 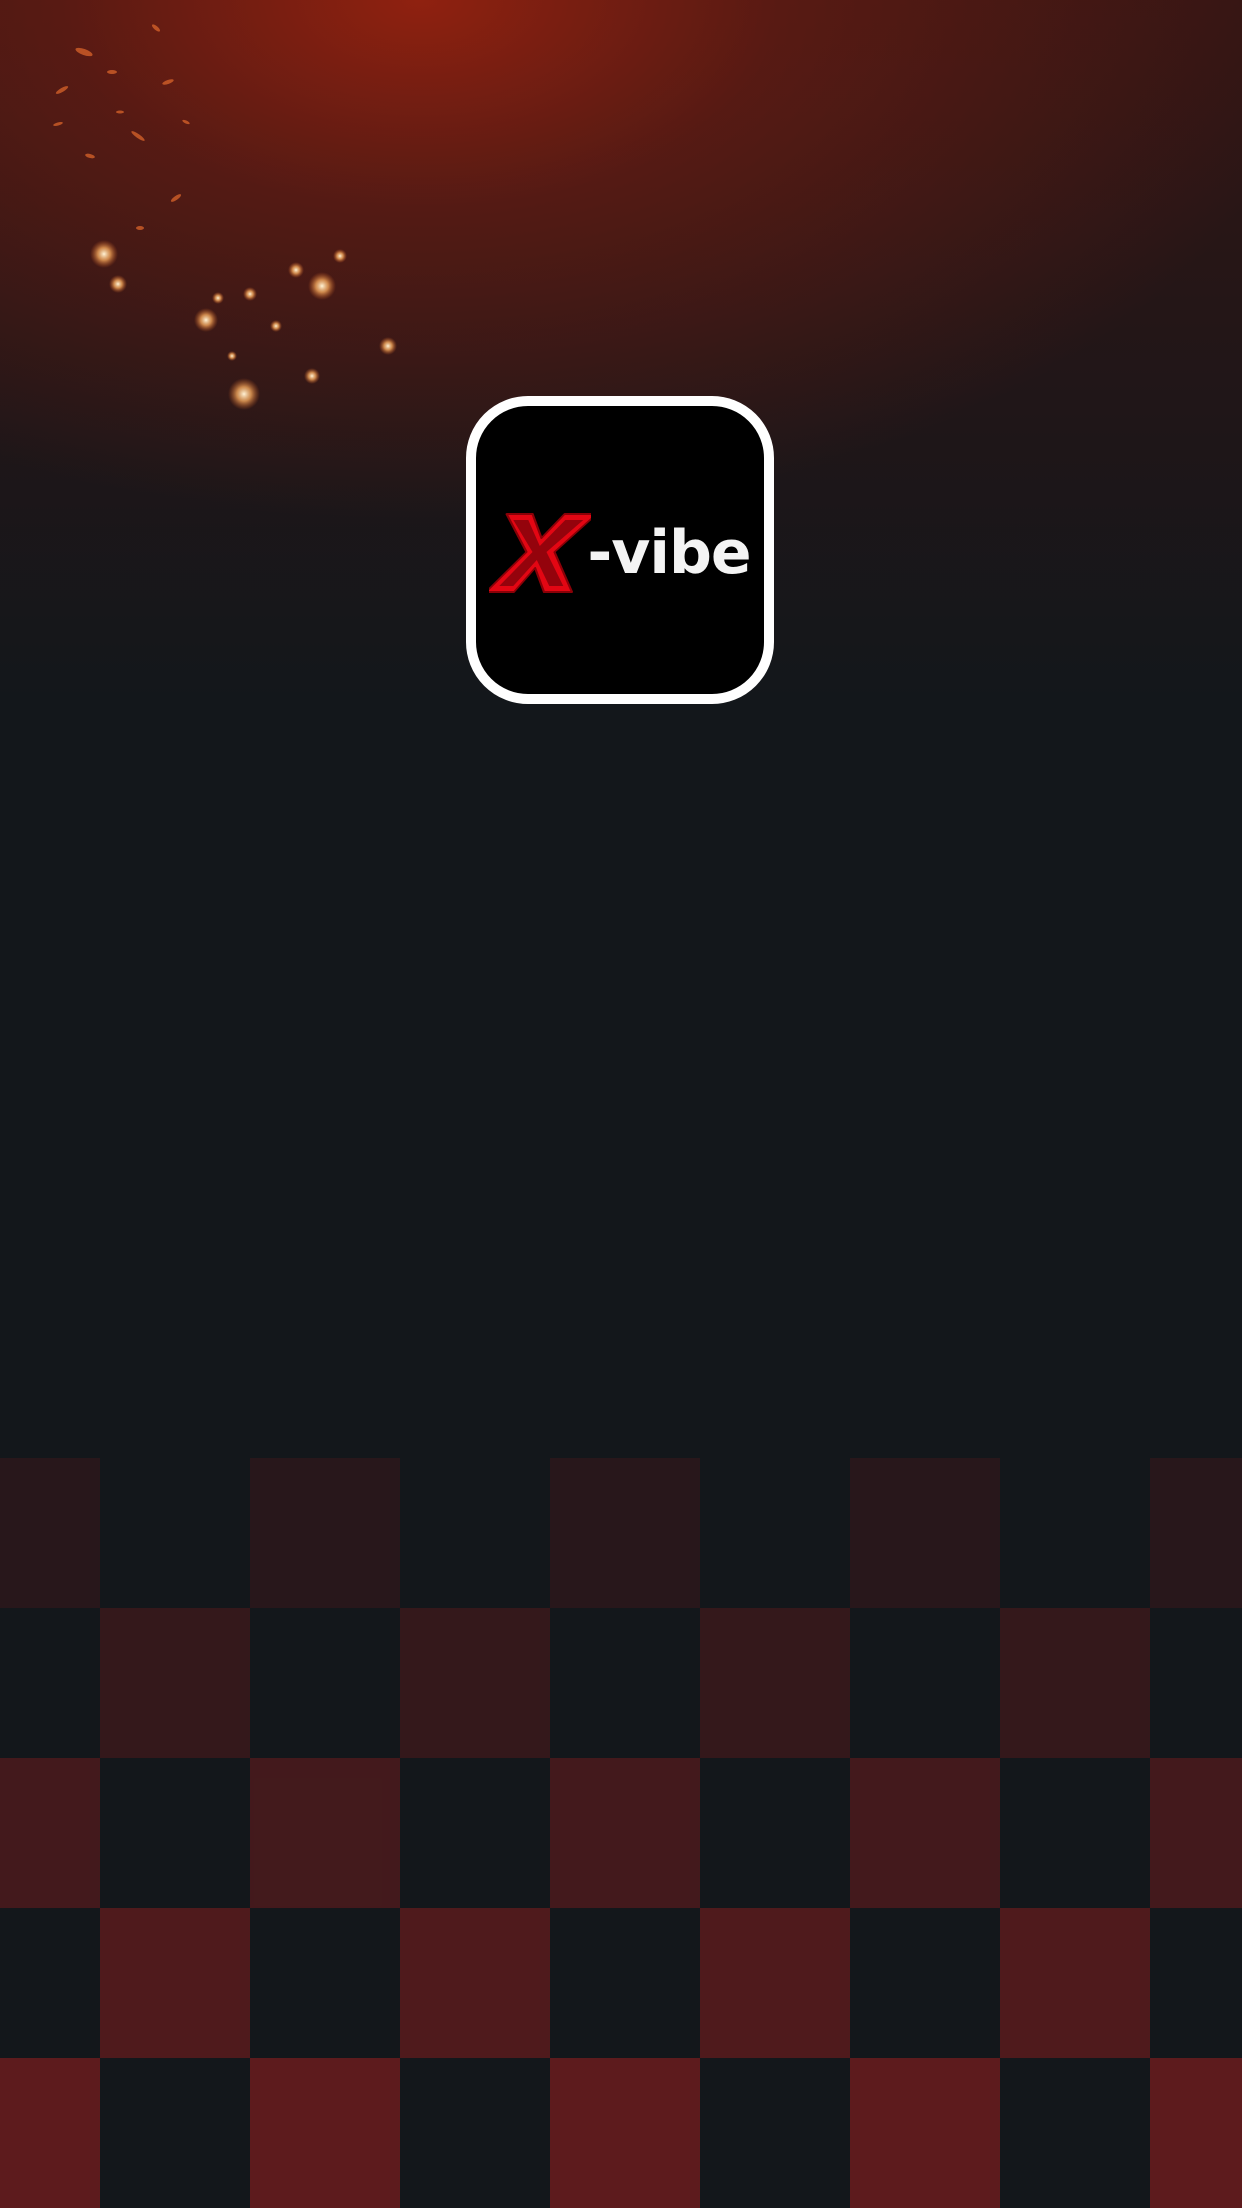 I want to click on sparks-icon, so click(x=225, y=217).